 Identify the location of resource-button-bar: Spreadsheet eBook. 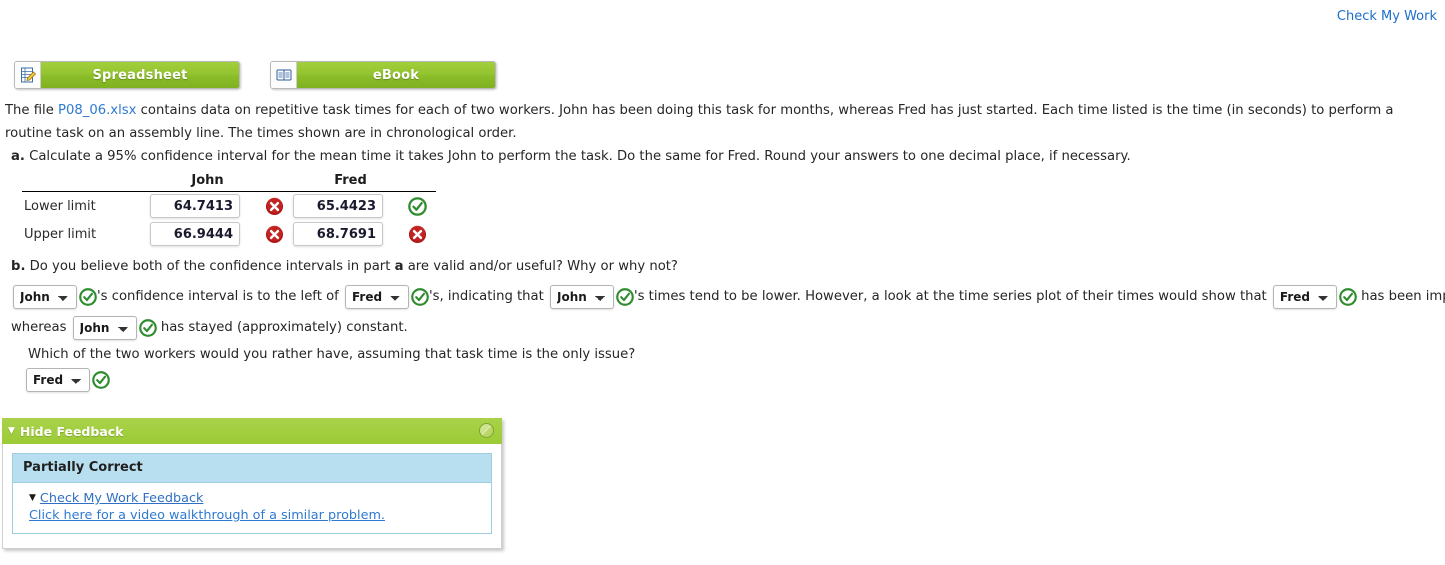
(255, 75).